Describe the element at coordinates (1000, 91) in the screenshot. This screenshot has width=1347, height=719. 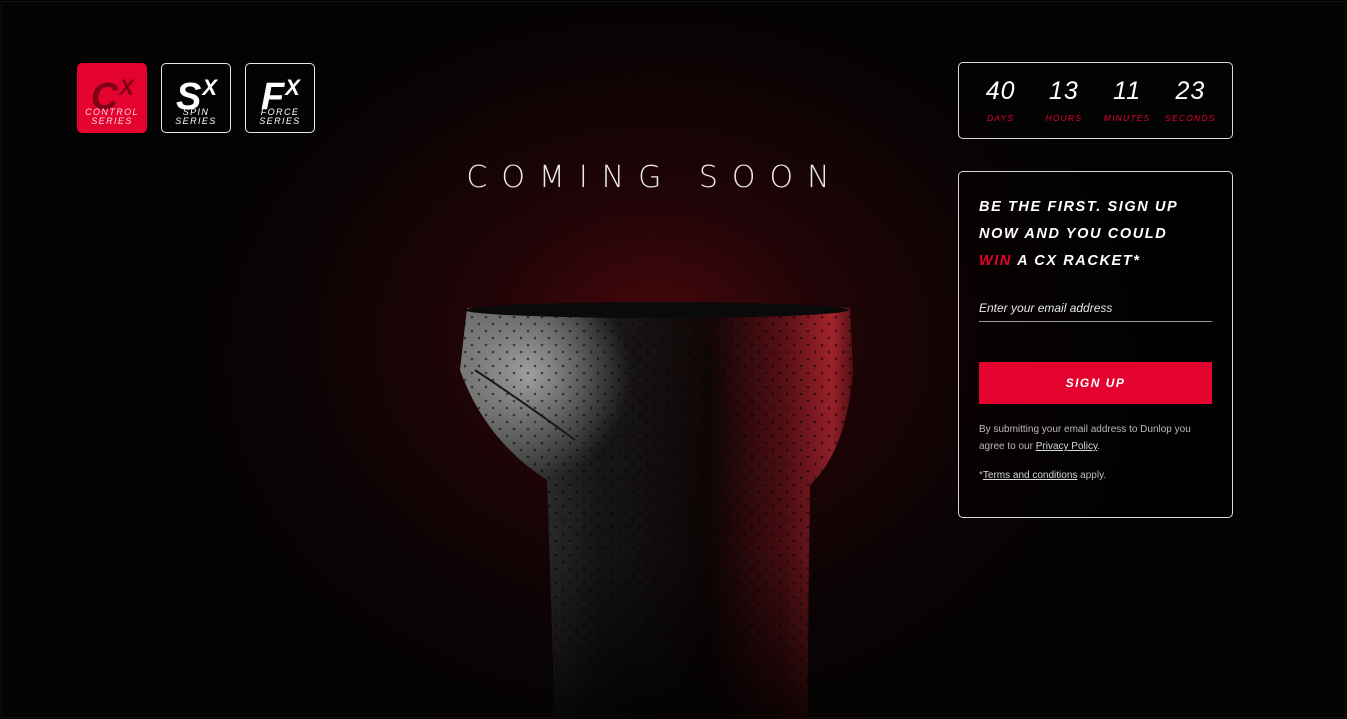
I see `countdown-days-value: 40` at that location.